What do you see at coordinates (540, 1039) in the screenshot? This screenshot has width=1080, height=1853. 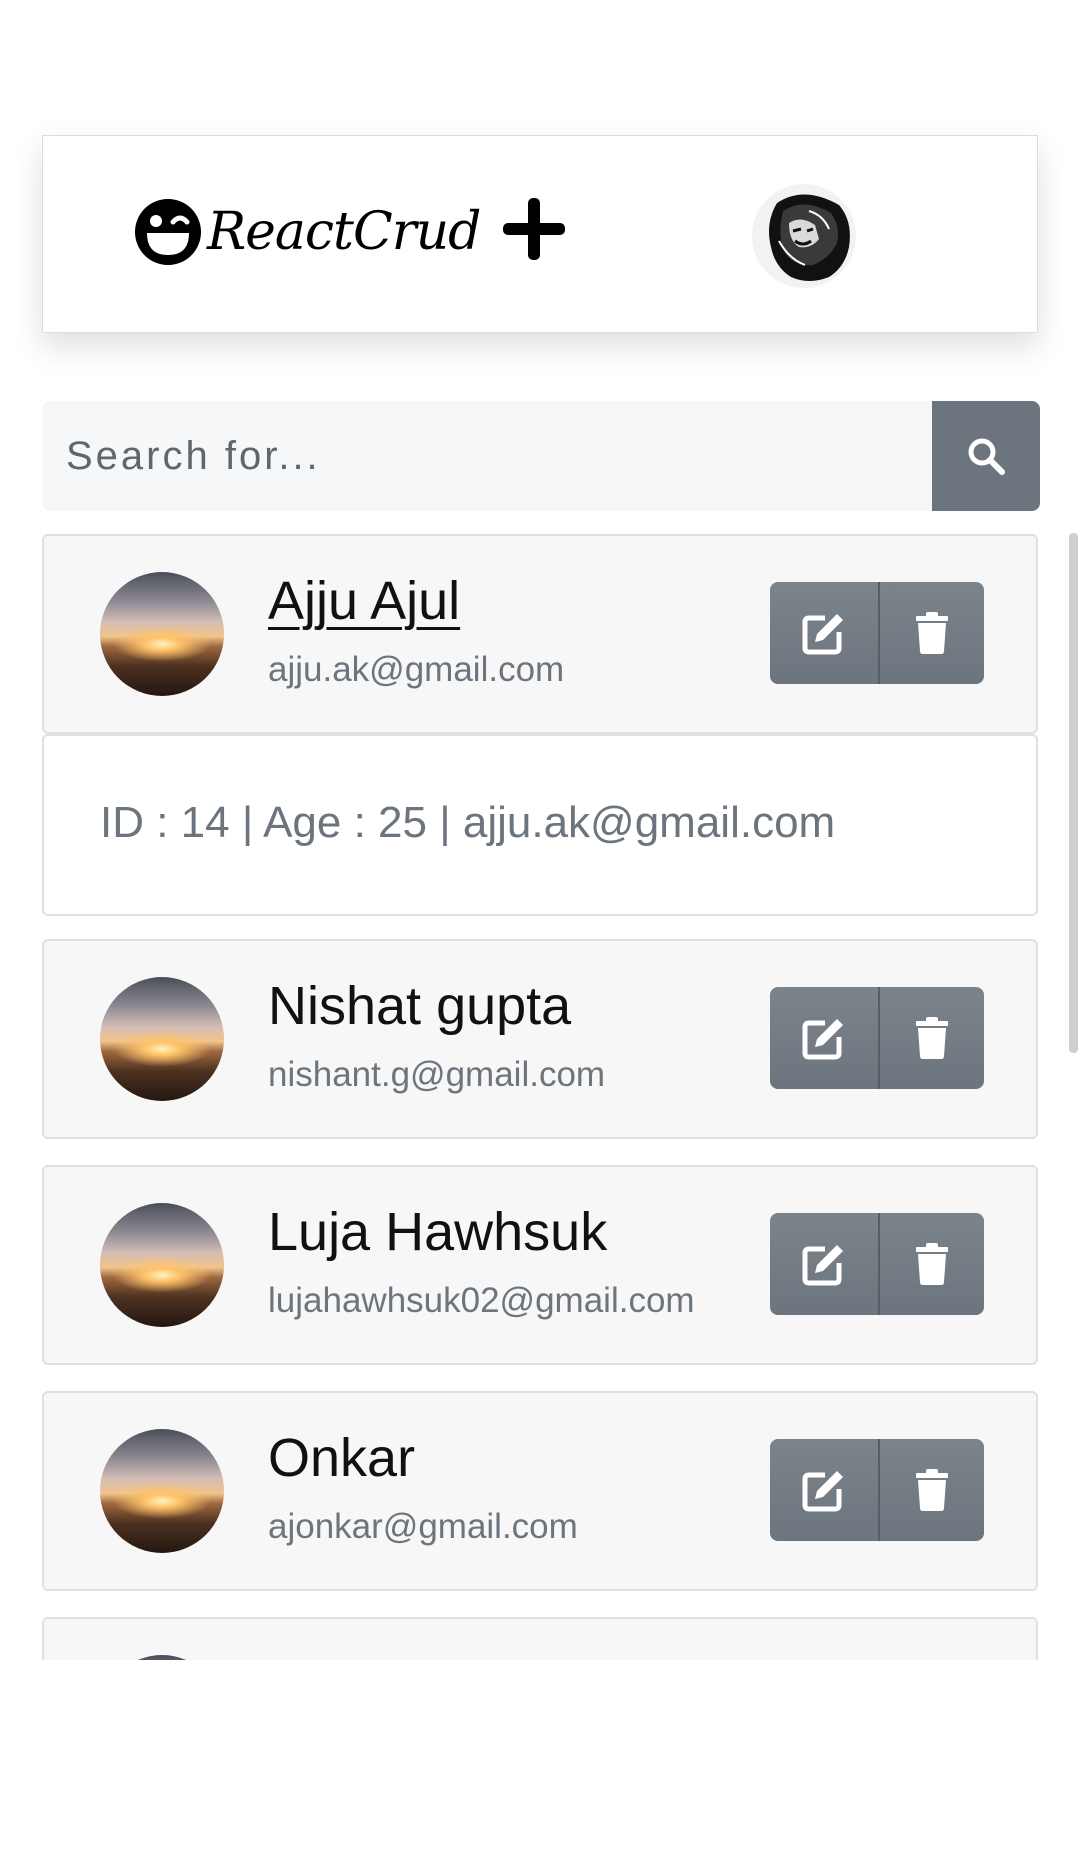 I see `user-card: Nishat gupta nishant.g@gmail.com` at bounding box center [540, 1039].